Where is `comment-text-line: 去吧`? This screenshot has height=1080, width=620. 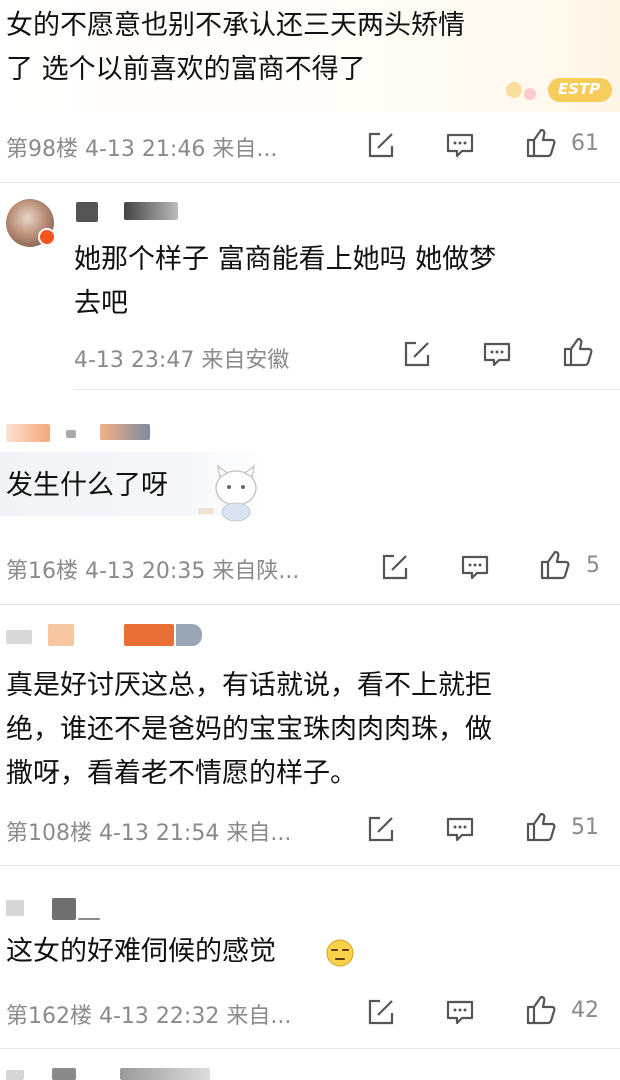
comment-text-line: 去吧 is located at coordinates (101, 303).